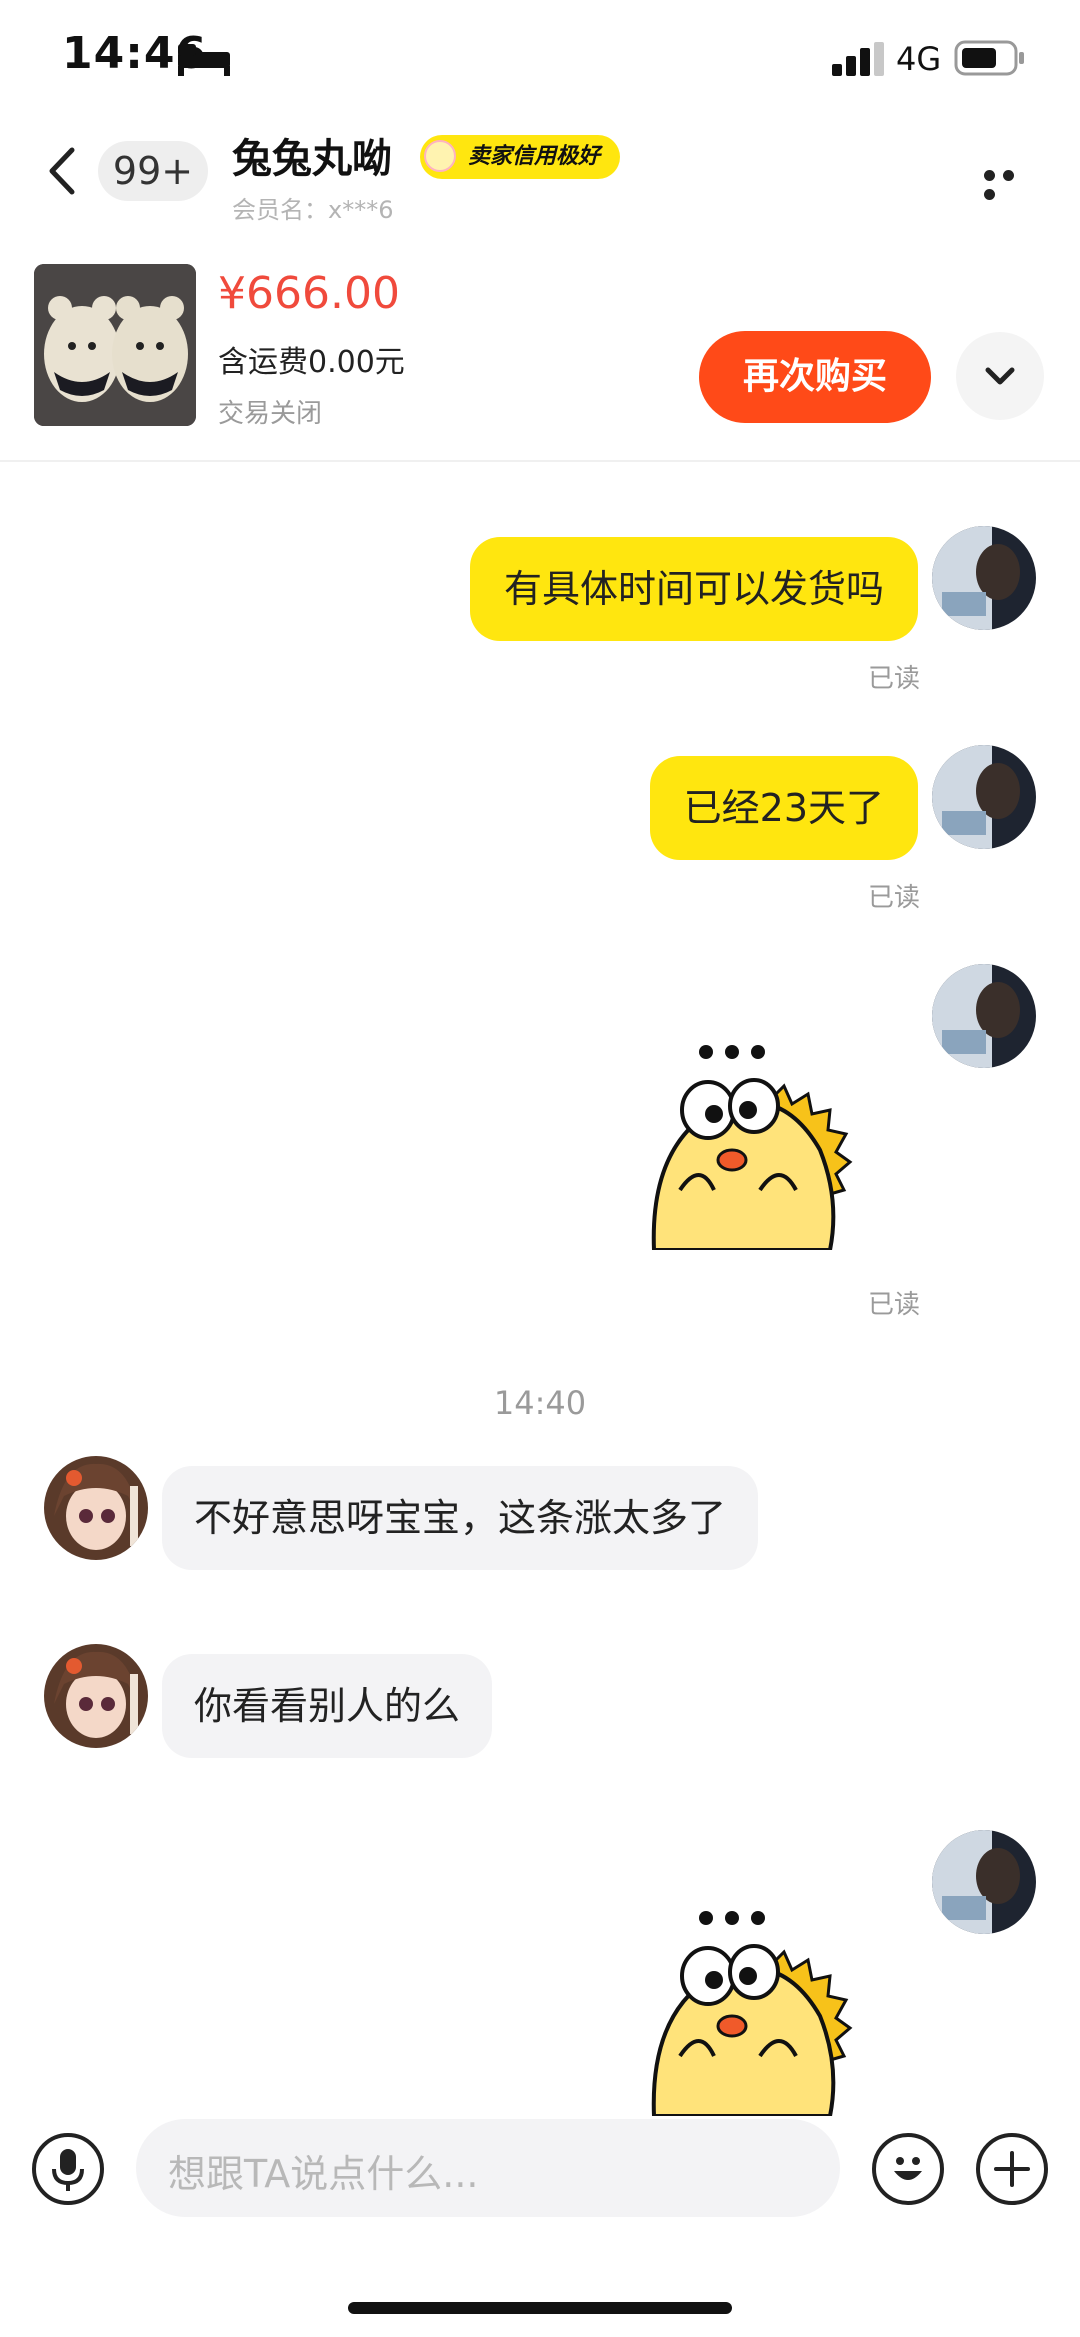  I want to click on message-bubble-sent: 已经23天了, so click(783, 808).